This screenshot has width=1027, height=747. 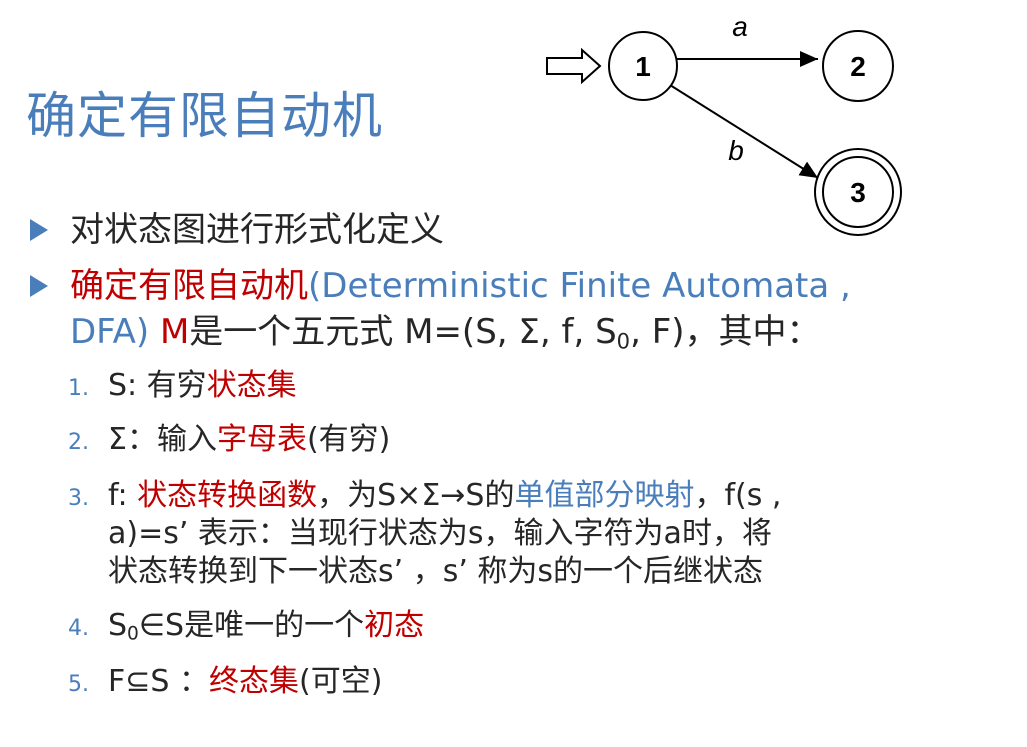 What do you see at coordinates (261, 439) in the screenshot?
I see `item-2-term: 字母表` at bounding box center [261, 439].